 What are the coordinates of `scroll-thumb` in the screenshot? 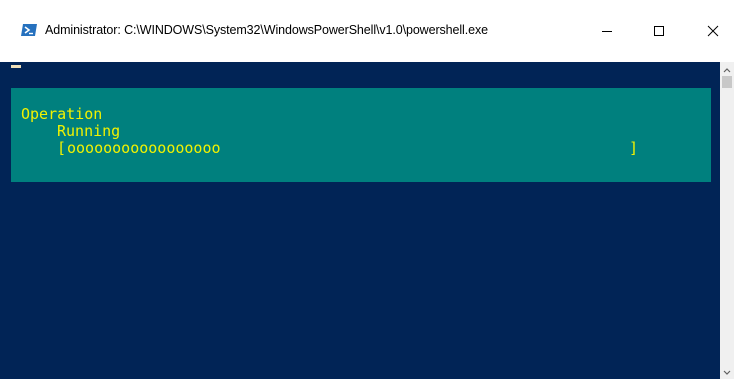 It's located at (727, 82).